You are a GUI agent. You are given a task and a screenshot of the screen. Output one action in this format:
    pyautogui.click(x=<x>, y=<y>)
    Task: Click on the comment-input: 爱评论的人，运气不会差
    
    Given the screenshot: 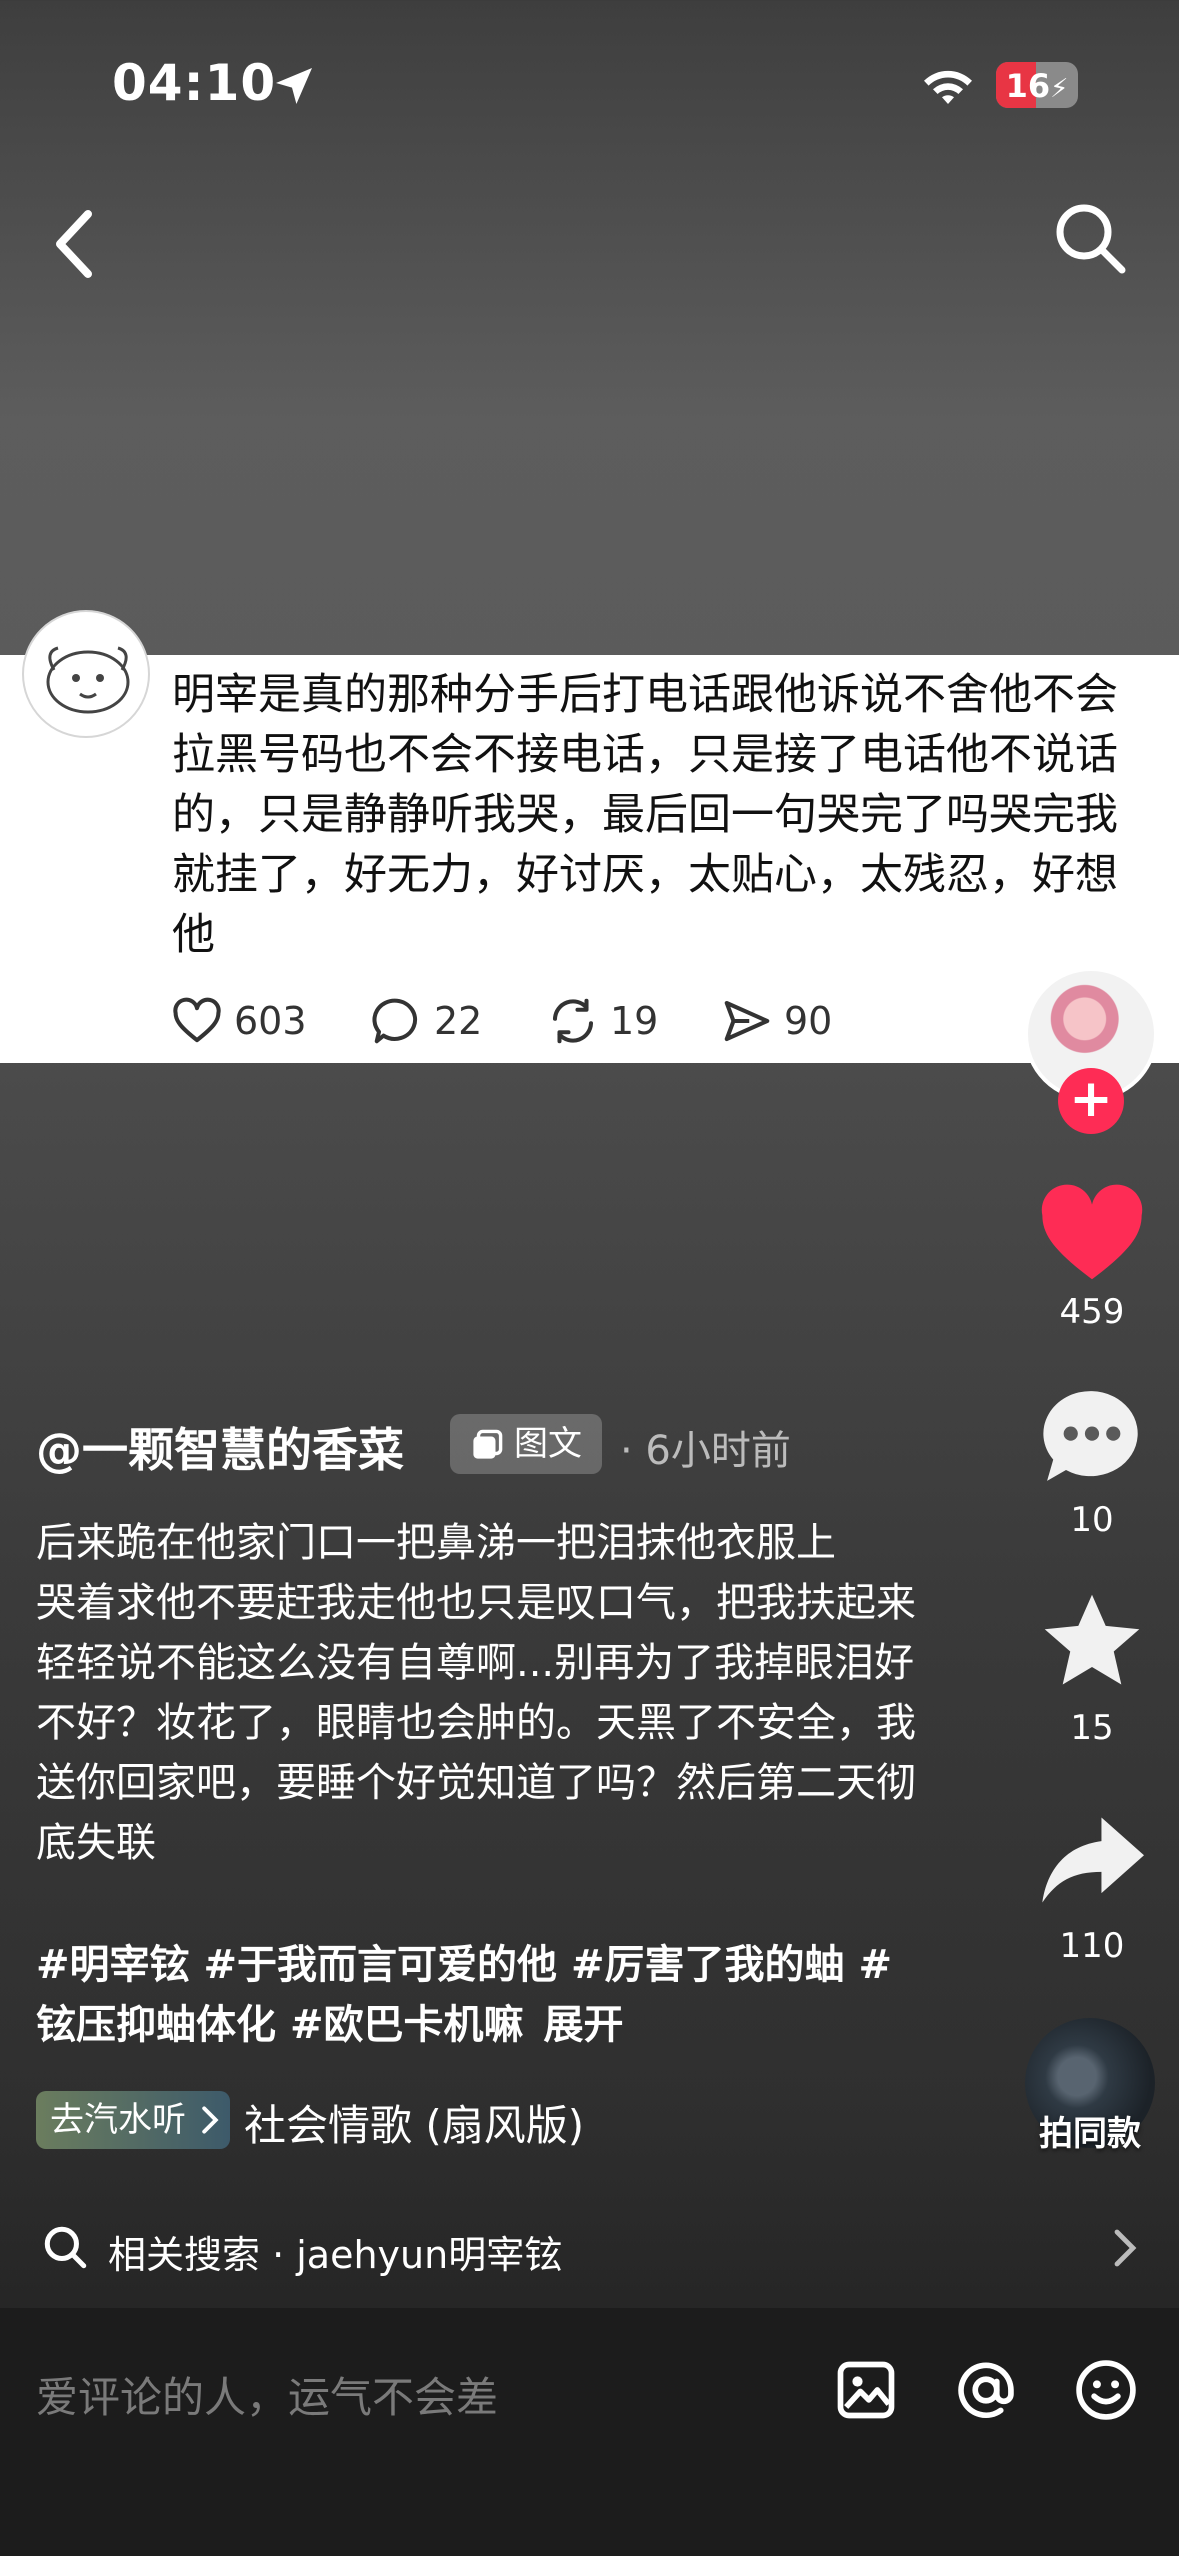 What is the action you would take?
    pyautogui.click(x=267, y=2394)
    